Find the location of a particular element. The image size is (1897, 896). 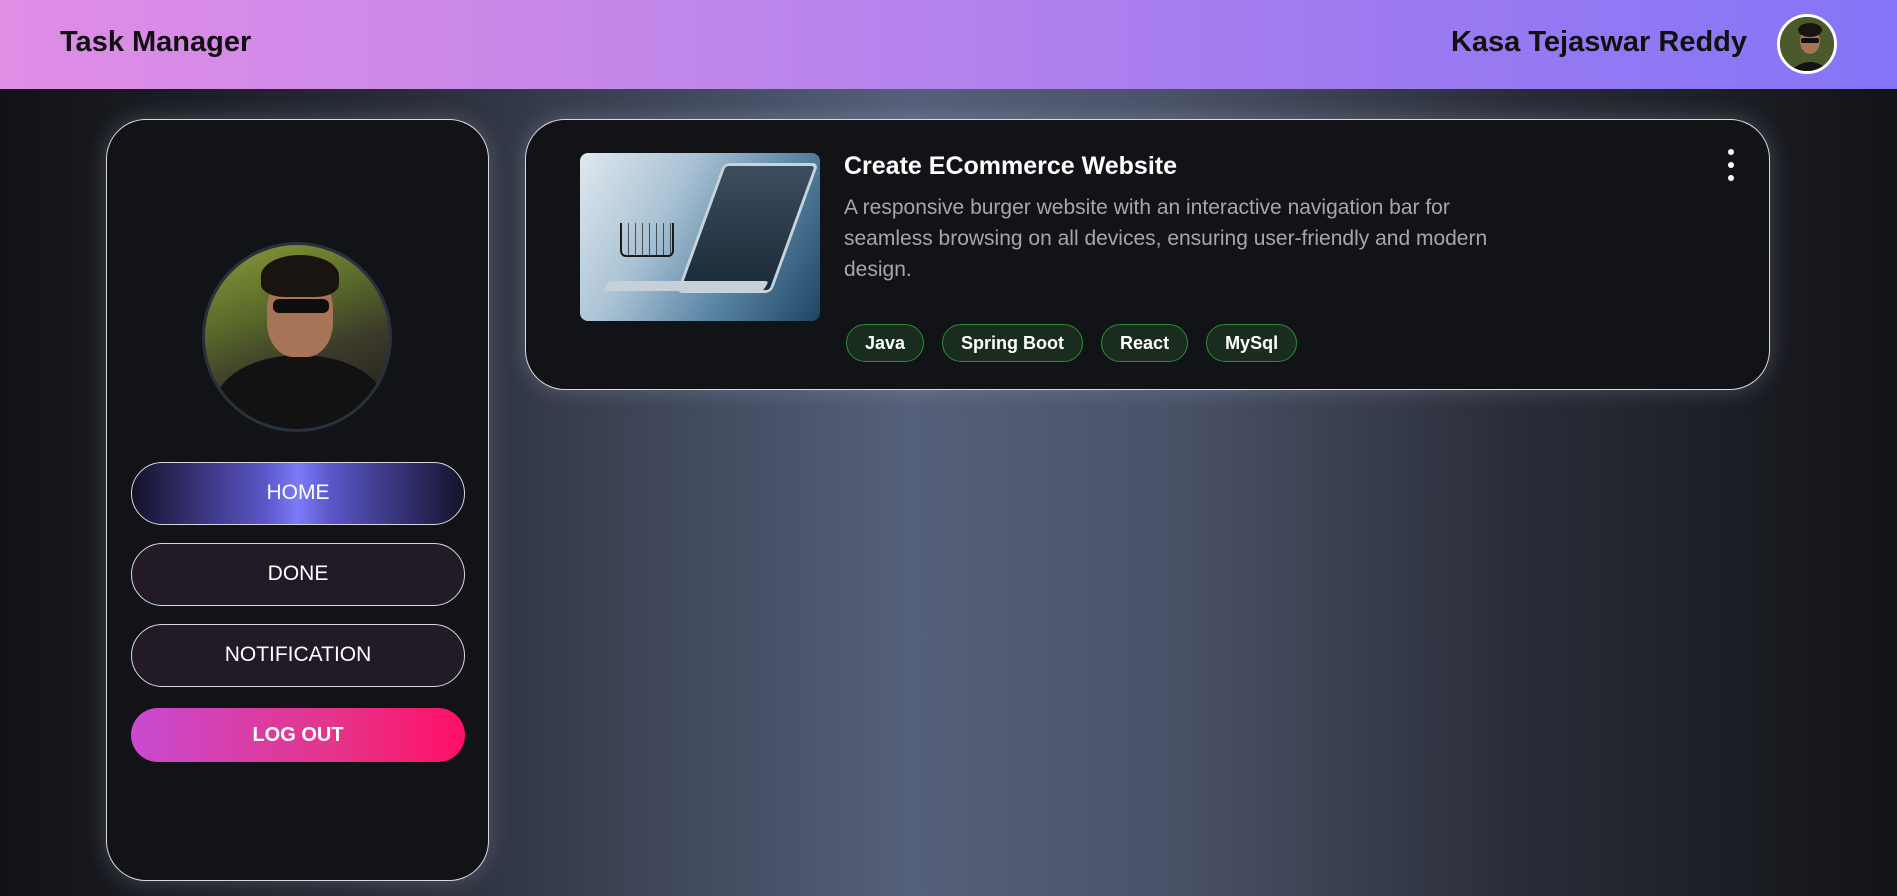

top-bar: Task Manager Kasa Tejaswar Reddy is located at coordinates (948, 44).